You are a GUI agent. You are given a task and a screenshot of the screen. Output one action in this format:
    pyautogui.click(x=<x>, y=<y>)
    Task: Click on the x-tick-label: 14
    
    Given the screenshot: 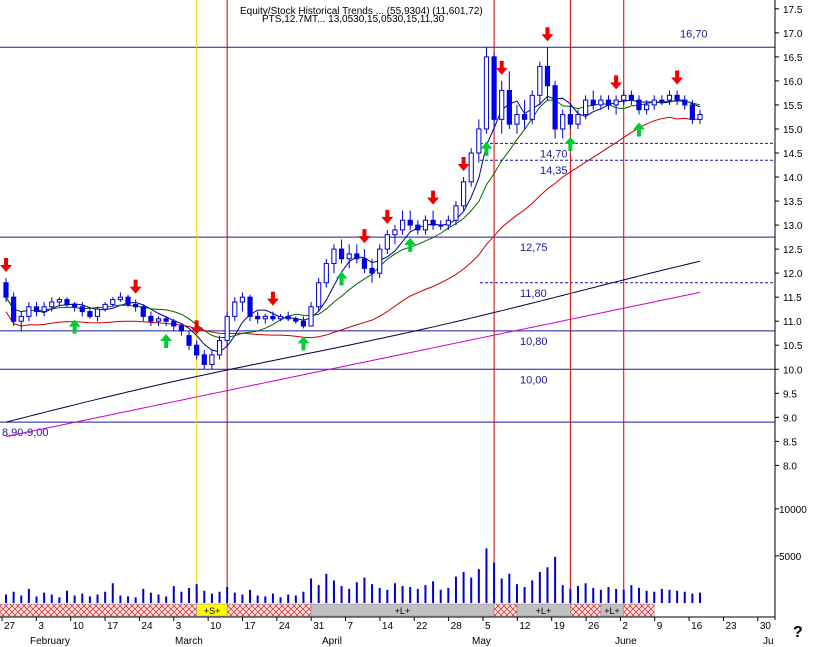 What is the action you would take?
    pyautogui.click(x=388, y=626)
    